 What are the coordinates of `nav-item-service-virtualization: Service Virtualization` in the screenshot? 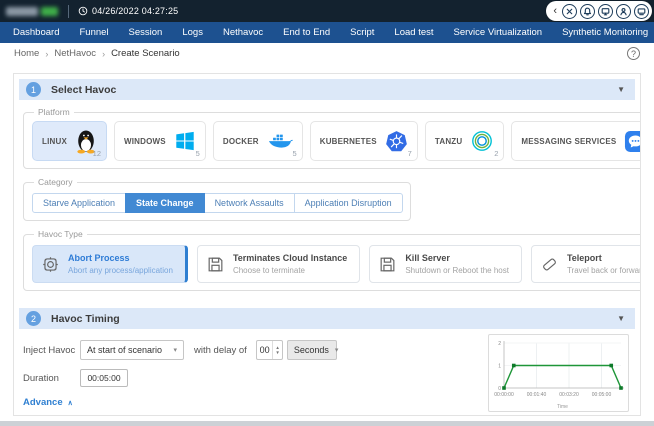 It's located at (498, 32).